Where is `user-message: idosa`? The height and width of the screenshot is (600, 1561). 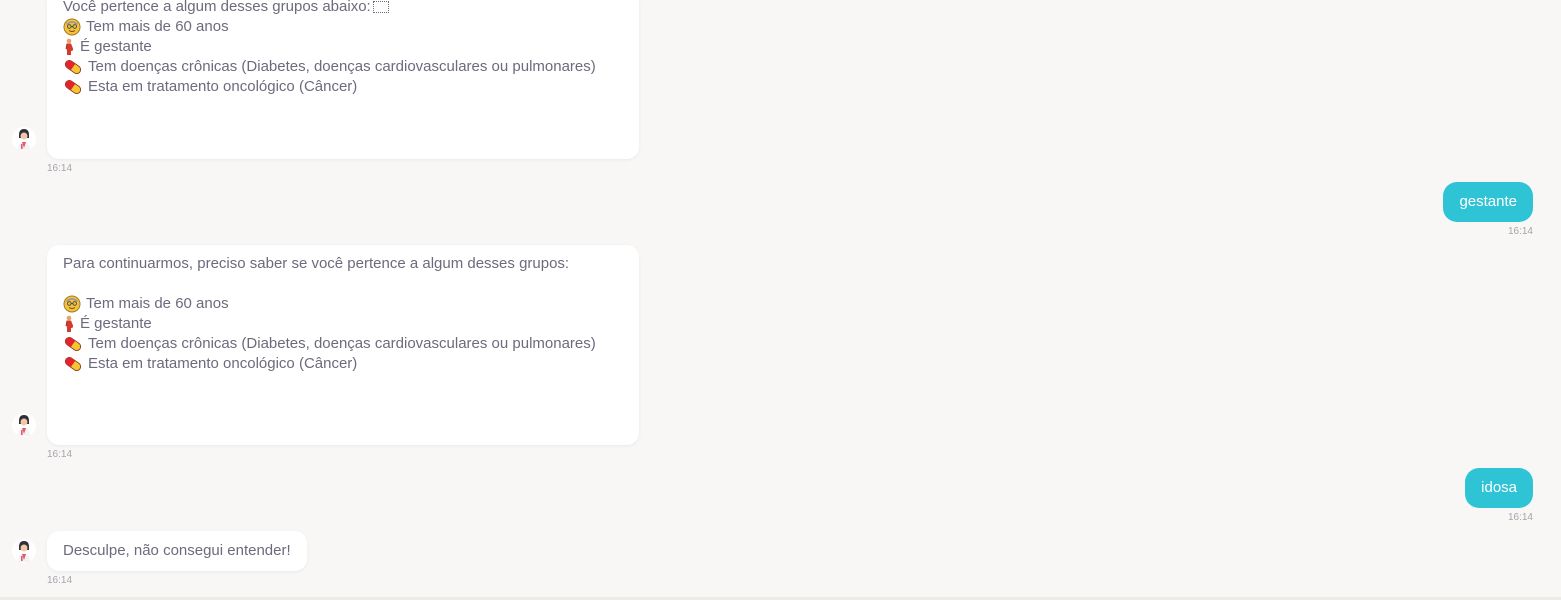 user-message: idosa is located at coordinates (1499, 488).